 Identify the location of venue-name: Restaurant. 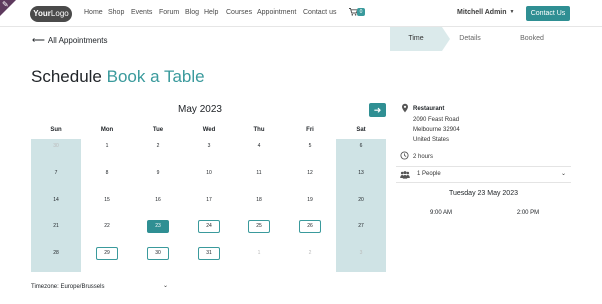
(429, 109).